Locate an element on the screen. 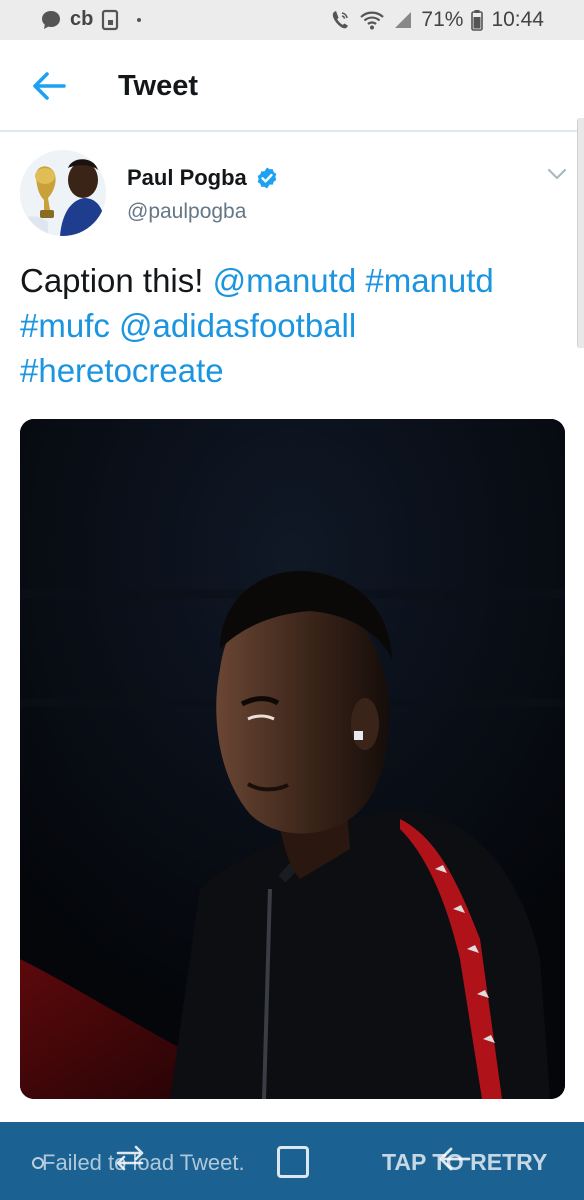  home-button is located at coordinates (293, 1162).